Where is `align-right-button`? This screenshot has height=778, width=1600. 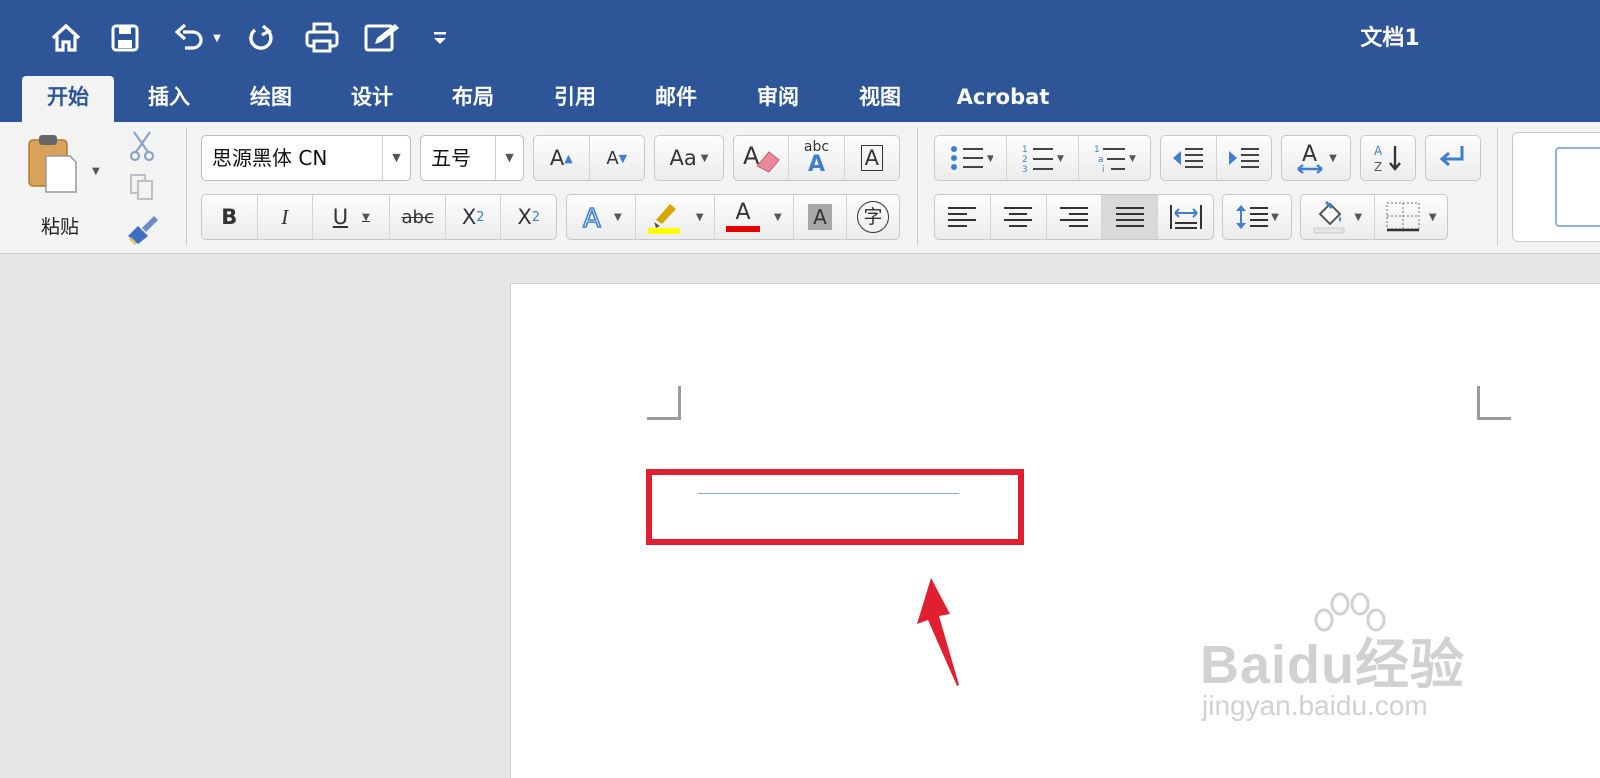
align-right-button is located at coordinates (1075, 217).